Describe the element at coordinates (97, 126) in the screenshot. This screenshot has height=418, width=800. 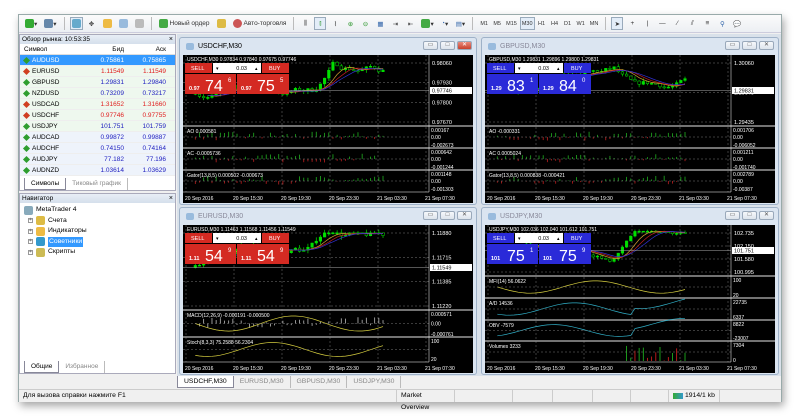
I see `market-watch-row: USDJPY 101.751 101.759` at that location.